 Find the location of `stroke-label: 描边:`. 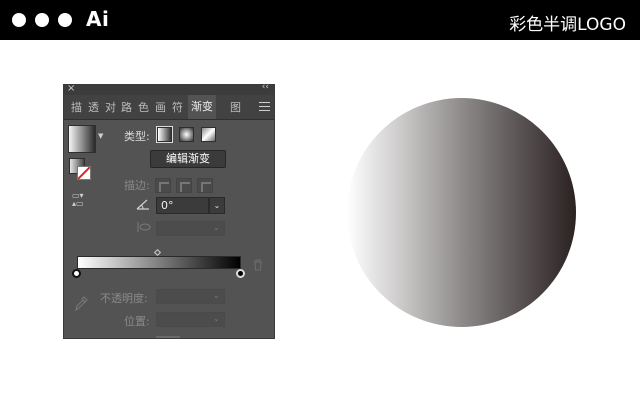

stroke-label: 描边: is located at coordinates (137, 185).